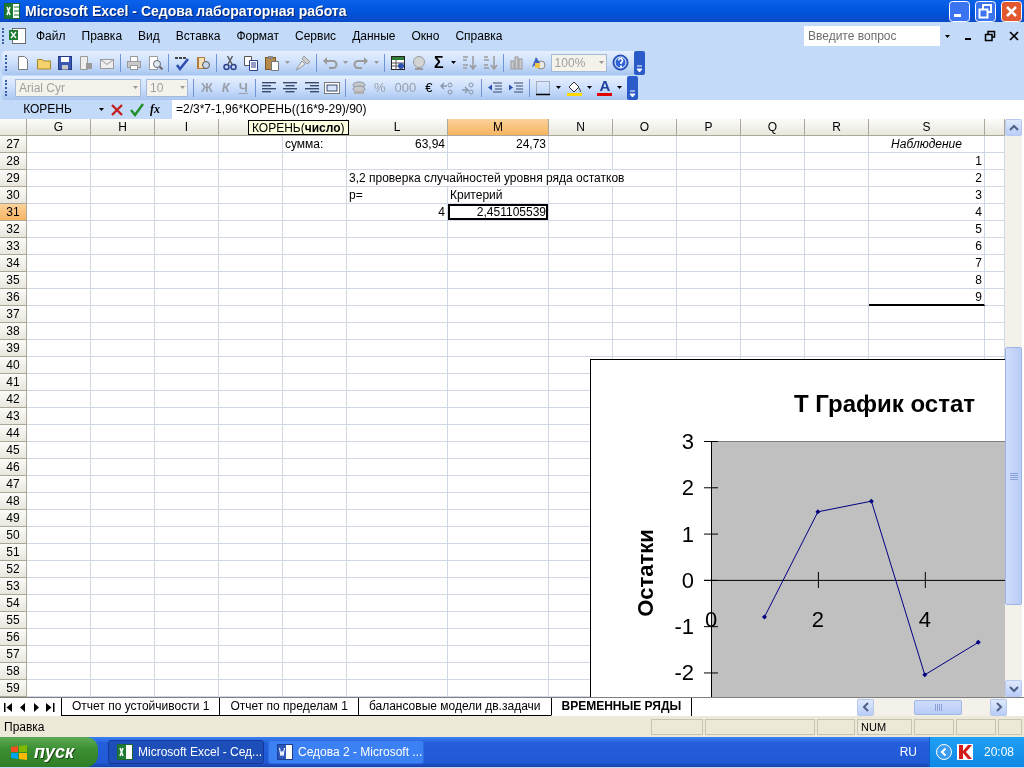 The height and width of the screenshot is (768, 1024). I want to click on table-cell: 63,94, so click(397, 144).